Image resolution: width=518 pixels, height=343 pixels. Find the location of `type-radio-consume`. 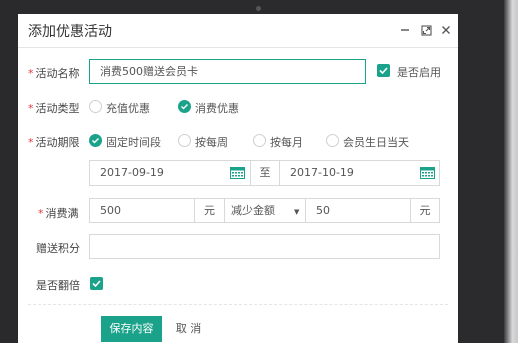

type-radio-consume is located at coordinates (184, 106).